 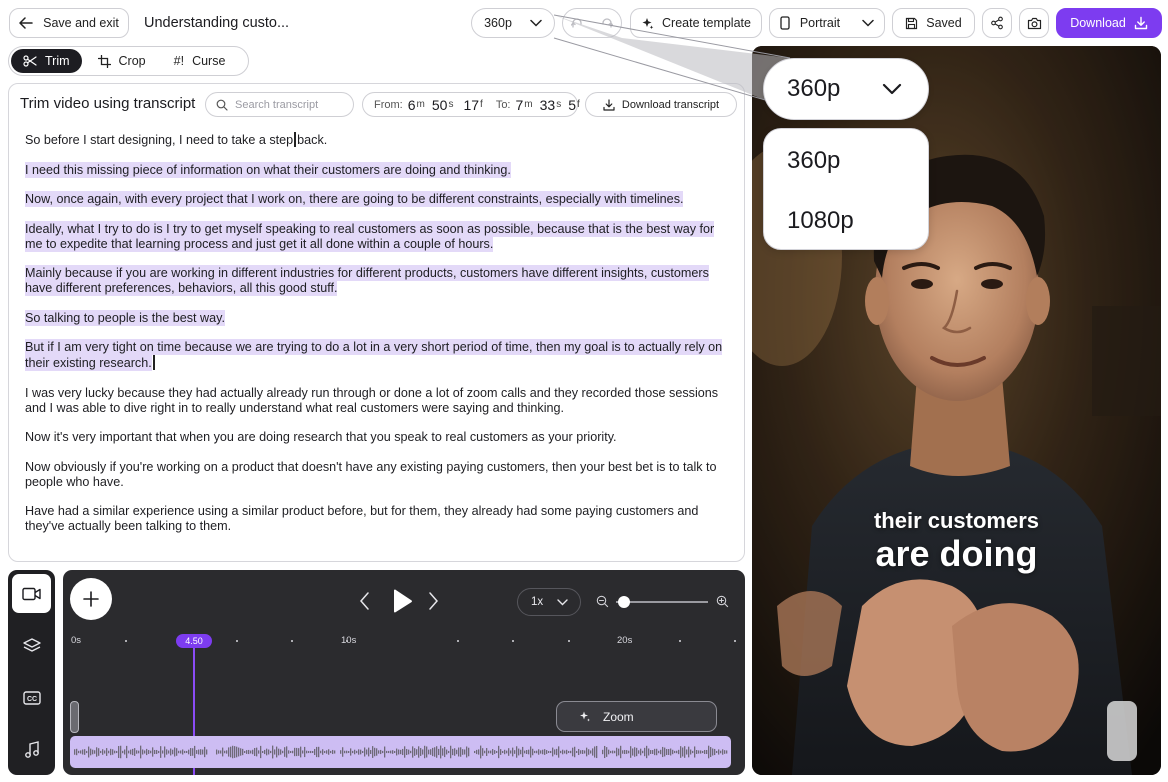 I want to click on zoom-slider-handle, so click(x=624, y=602).